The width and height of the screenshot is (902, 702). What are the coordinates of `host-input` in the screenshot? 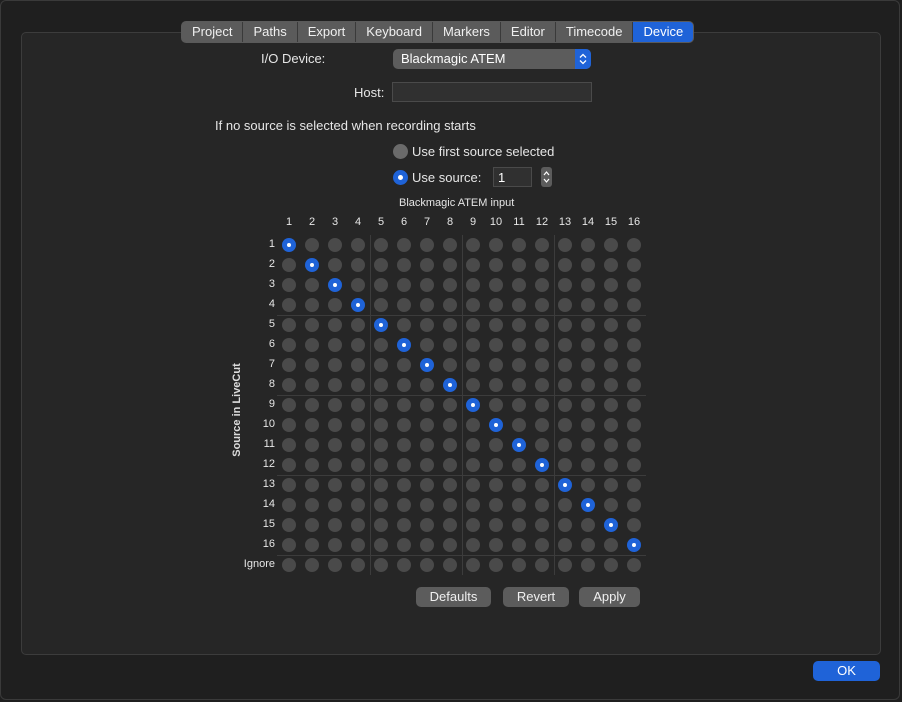 It's located at (492, 92).